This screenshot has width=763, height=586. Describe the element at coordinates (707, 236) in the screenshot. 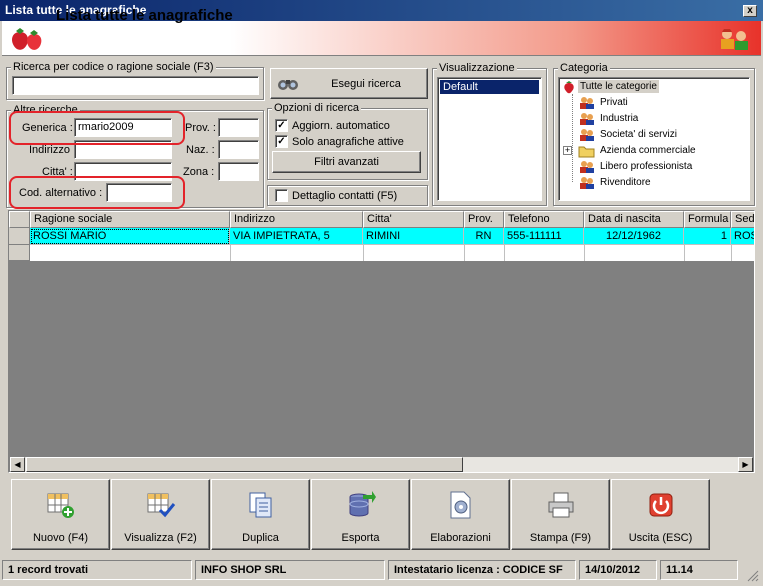

I see `cell-formula: 1` at that location.